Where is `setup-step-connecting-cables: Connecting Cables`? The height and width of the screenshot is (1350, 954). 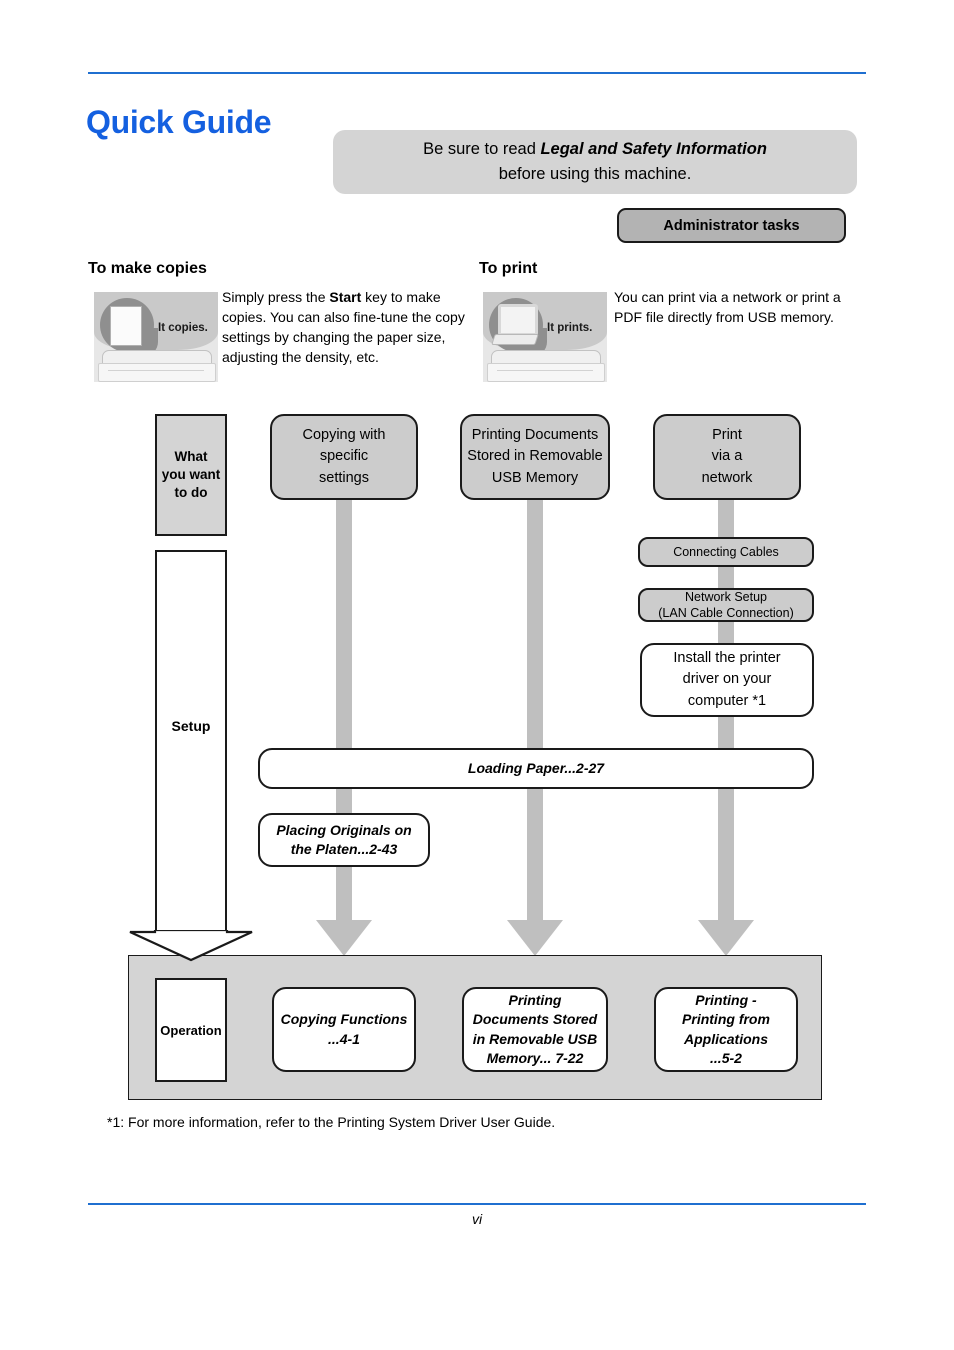
setup-step-connecting-cables: Connecting Cables is located at coordinates (726, 552).